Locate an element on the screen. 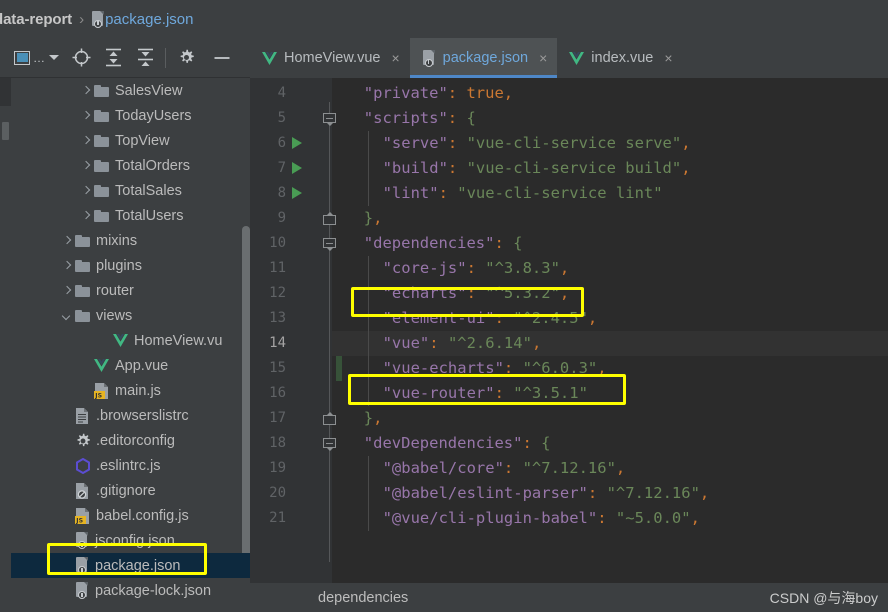 This screenshot has width=888, height=612. tree-item-salesview: SalesView is located at coordinates (130, 90).